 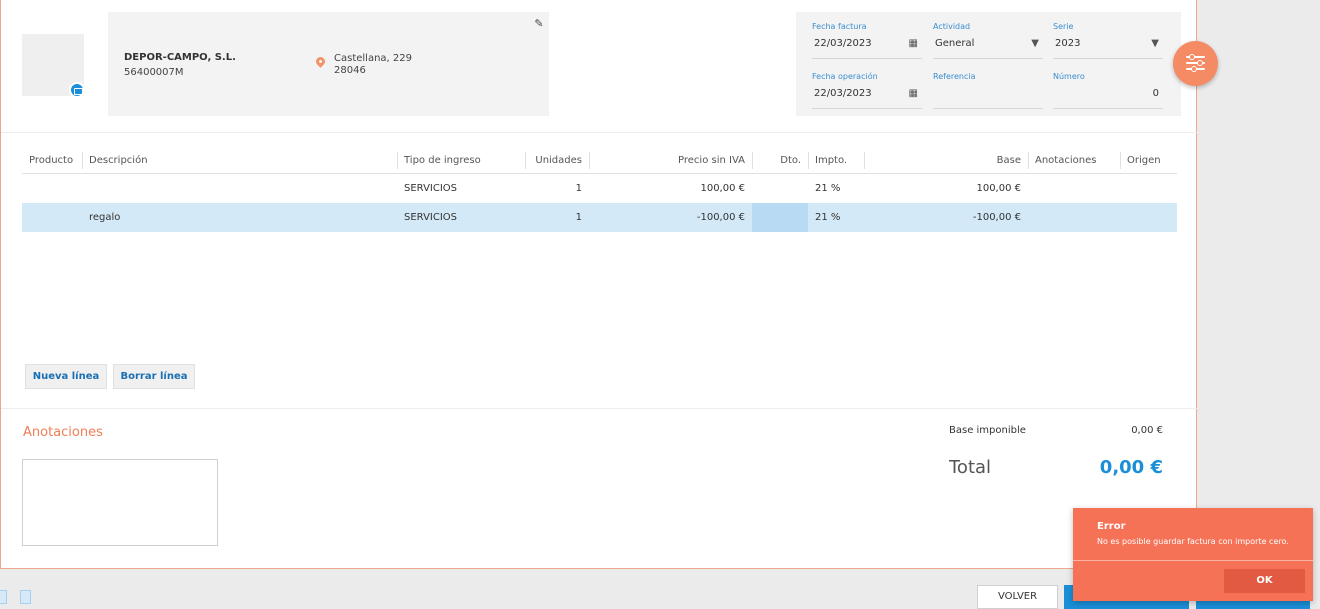 I want to click on toast-title: Error, so click(x=1111, y=526).